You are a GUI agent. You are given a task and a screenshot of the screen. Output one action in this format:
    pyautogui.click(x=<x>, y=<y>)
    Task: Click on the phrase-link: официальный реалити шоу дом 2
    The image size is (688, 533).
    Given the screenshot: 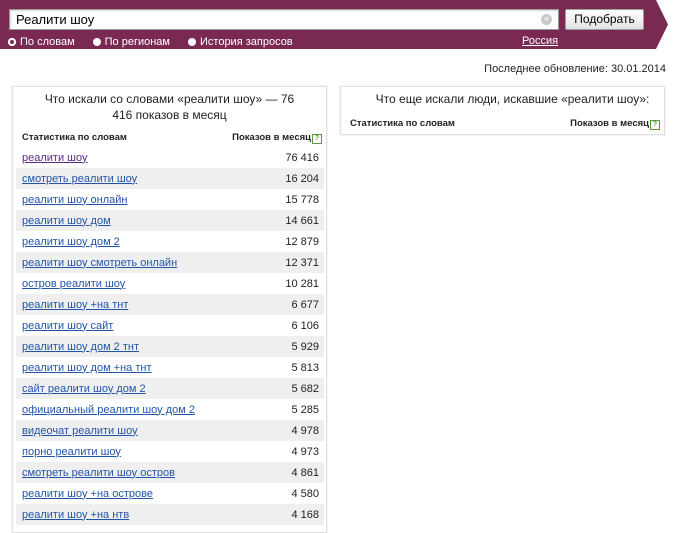 What is the action you would take?
    pyautogui.click(x=108, y=410)
    